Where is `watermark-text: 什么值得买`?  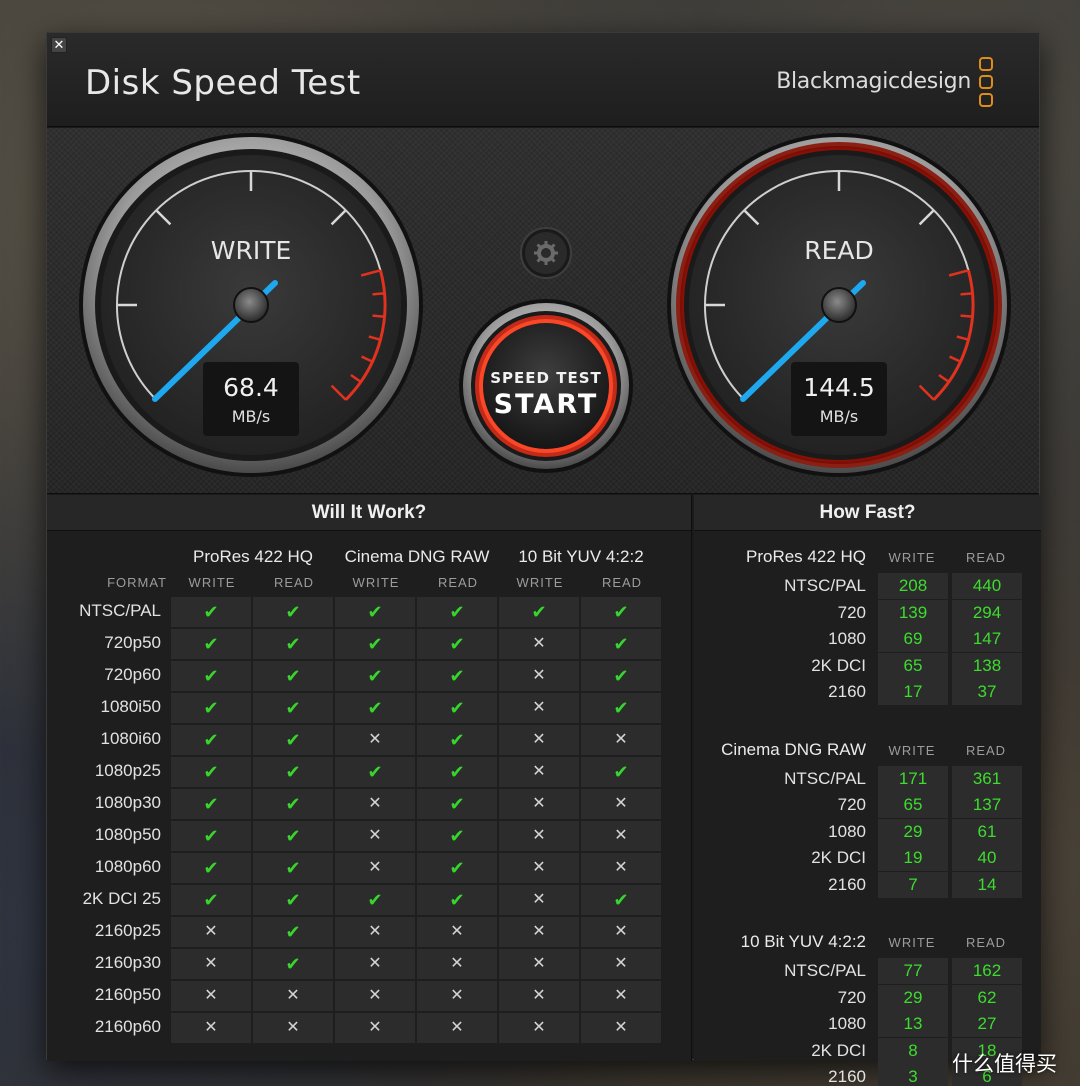
watermark-text: 什么值得买 is located at coordinates (1004, 1064).